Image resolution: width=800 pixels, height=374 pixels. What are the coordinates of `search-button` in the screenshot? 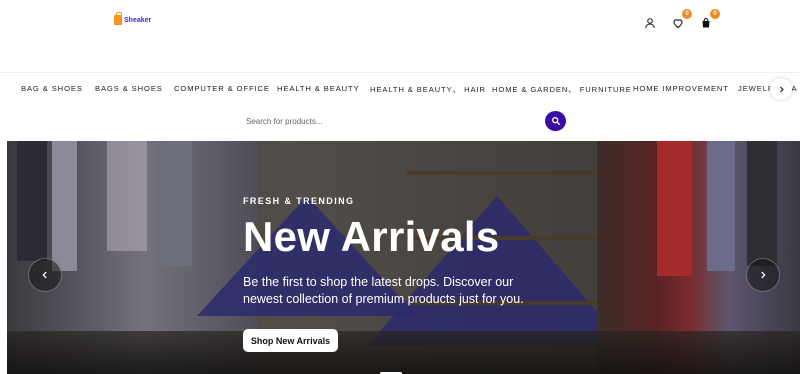 It's located at (555, 121).